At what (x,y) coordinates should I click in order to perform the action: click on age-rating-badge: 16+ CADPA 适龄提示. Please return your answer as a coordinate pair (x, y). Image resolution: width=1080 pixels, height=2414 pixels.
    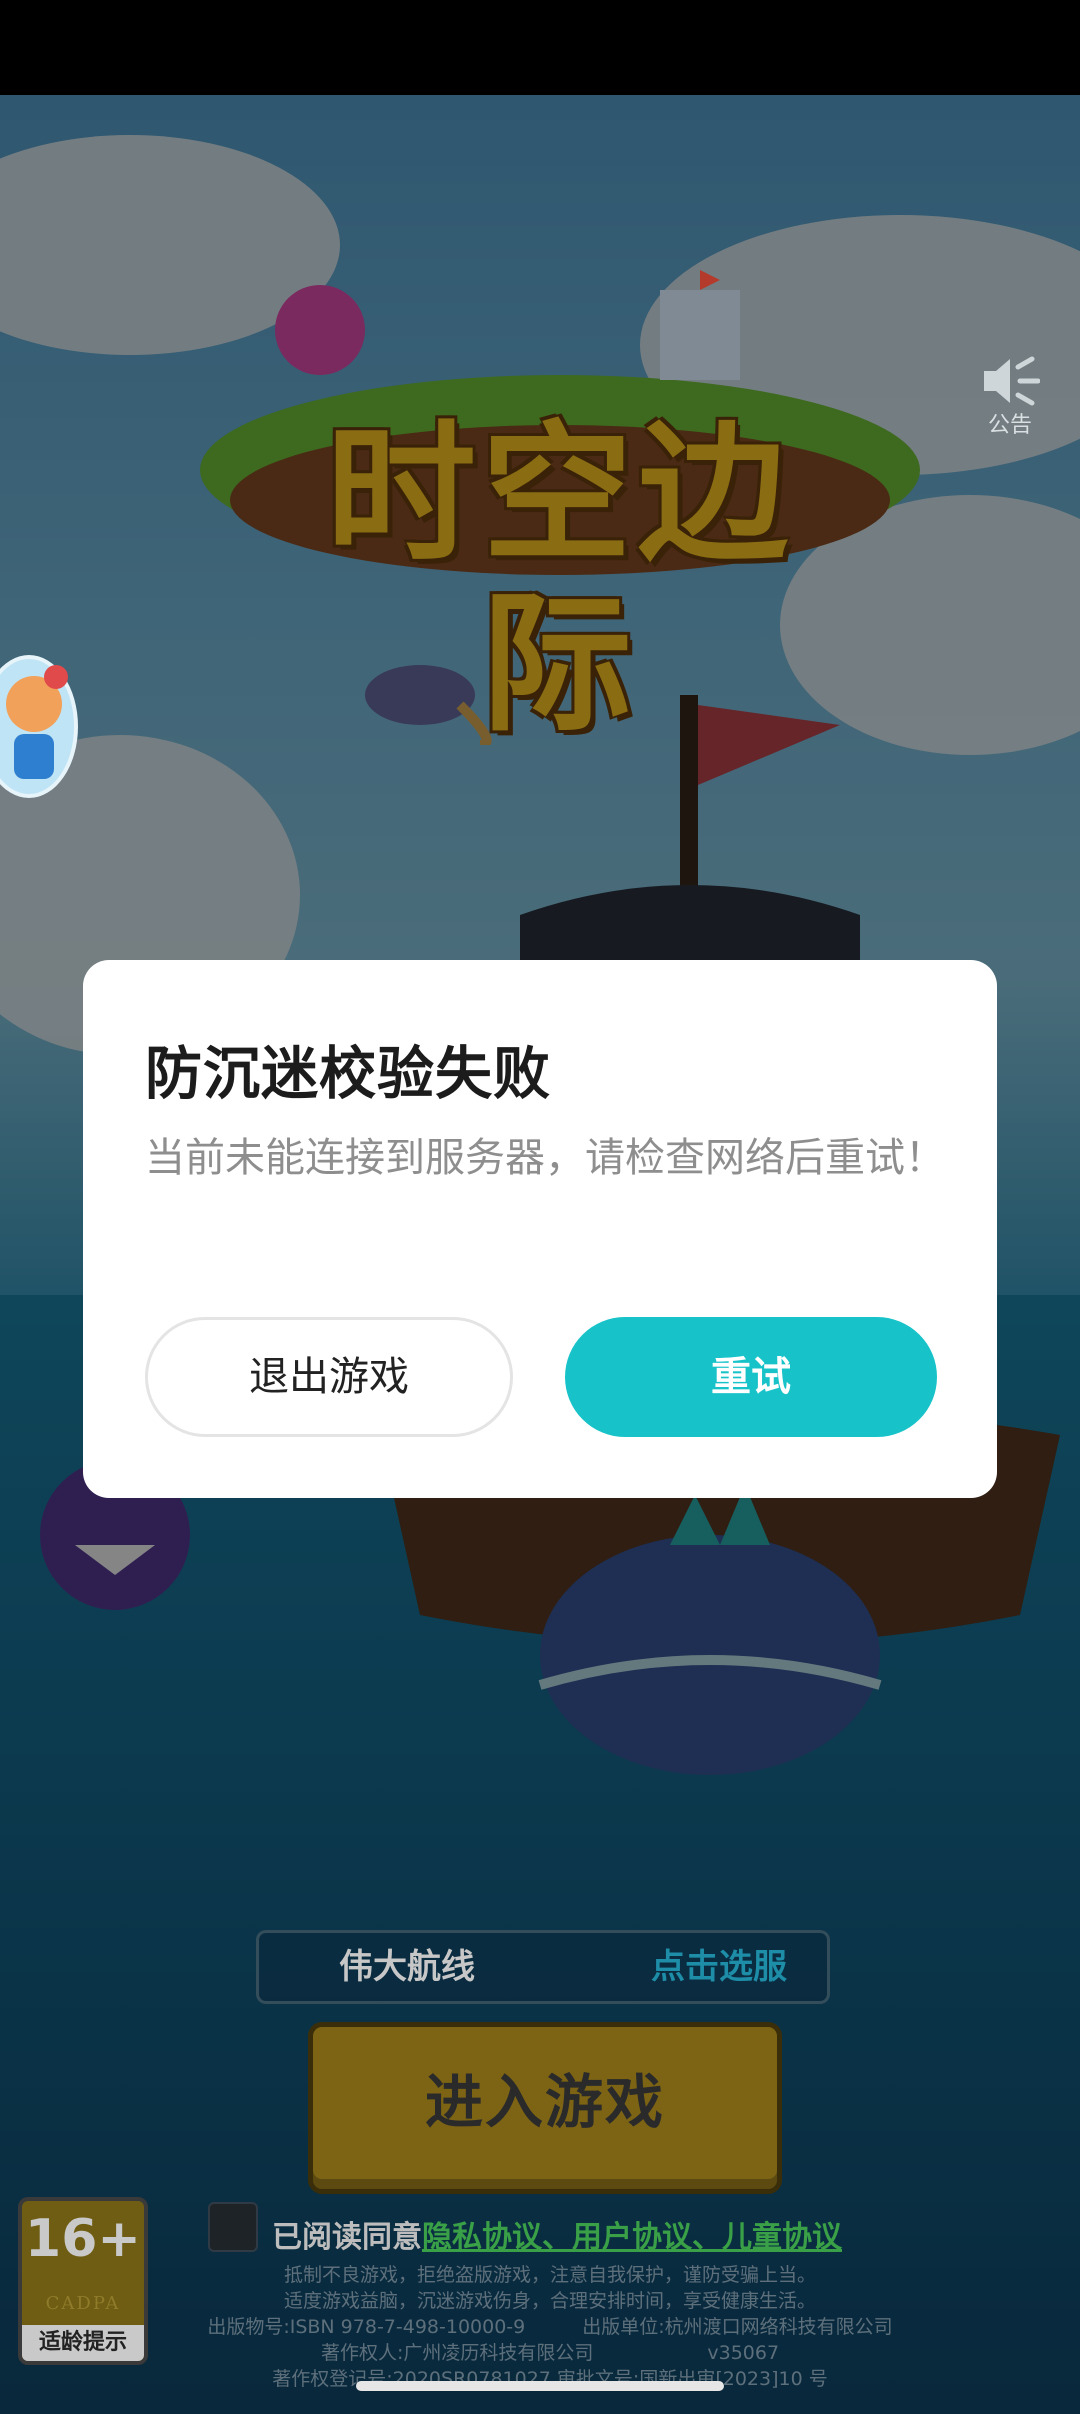
    Looking at the image, I should click on (83, 2281).